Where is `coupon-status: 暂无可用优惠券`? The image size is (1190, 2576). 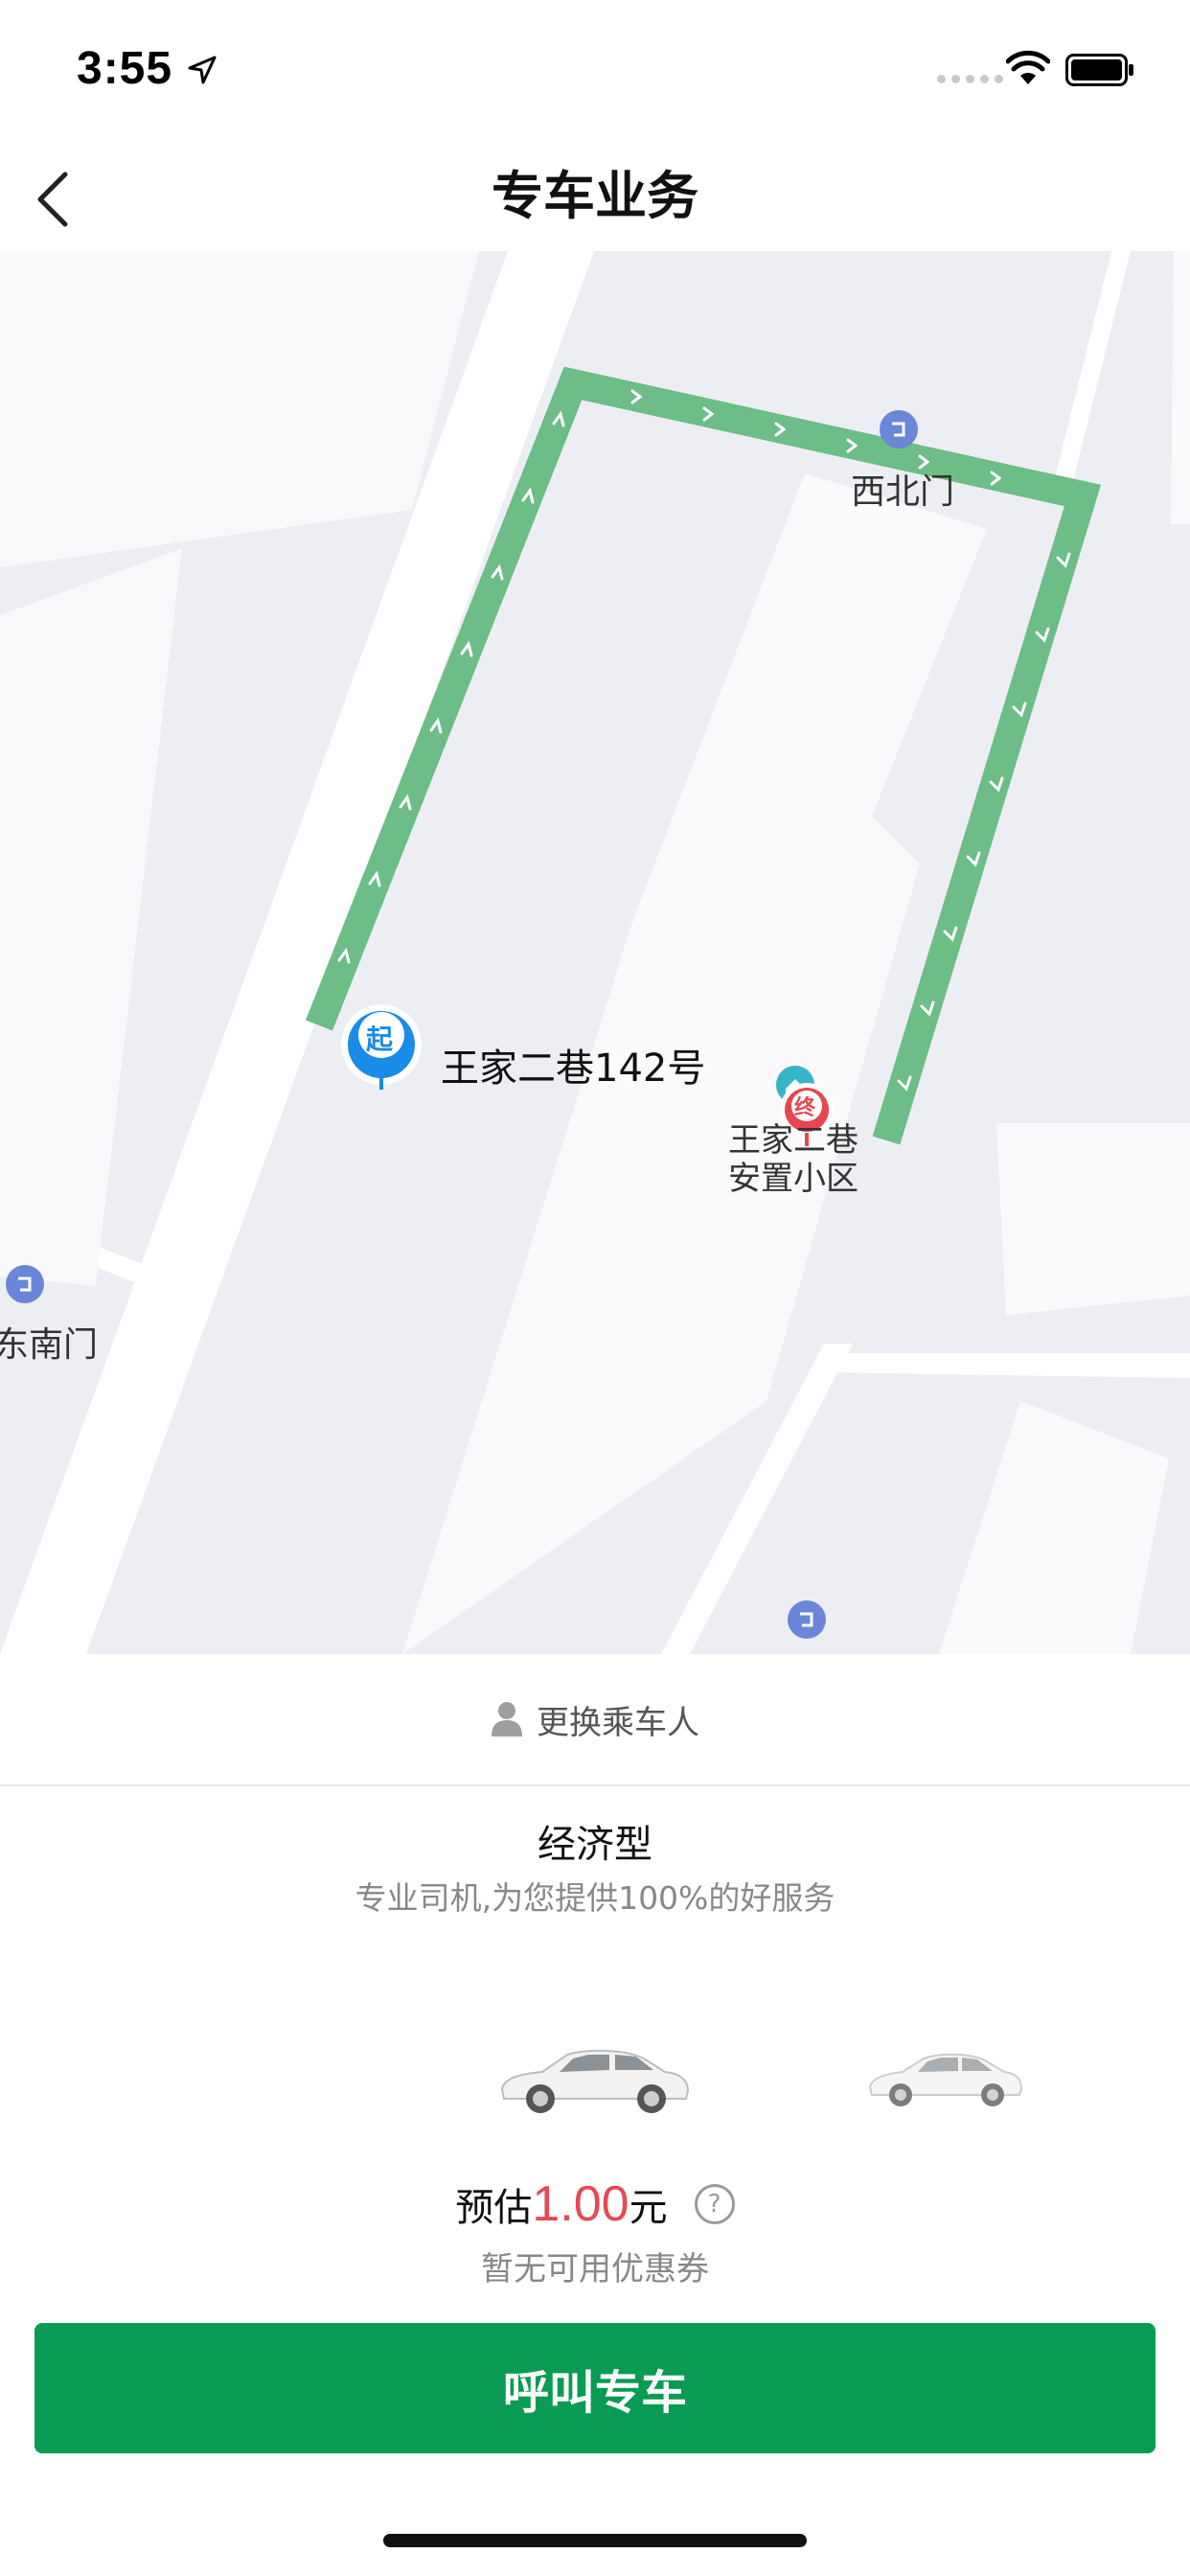 coupon-status: 暂无可用优惠券 is located at coordinates (595, 2269).